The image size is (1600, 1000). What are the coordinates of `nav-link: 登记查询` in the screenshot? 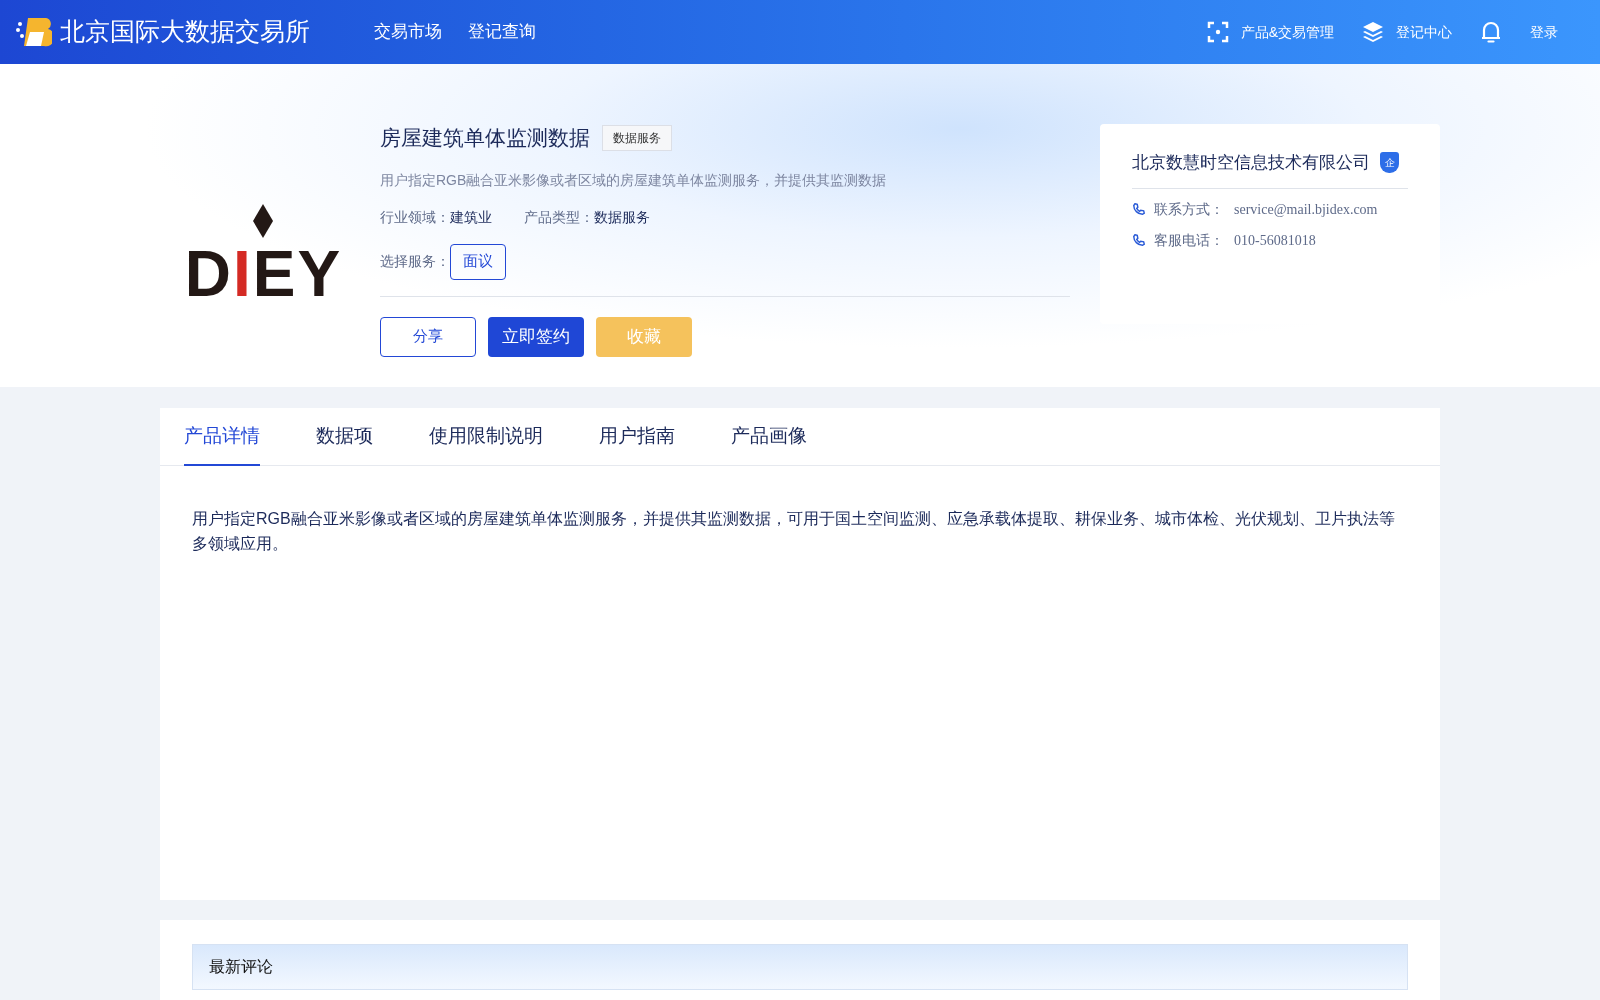 It's located at (502, 32).